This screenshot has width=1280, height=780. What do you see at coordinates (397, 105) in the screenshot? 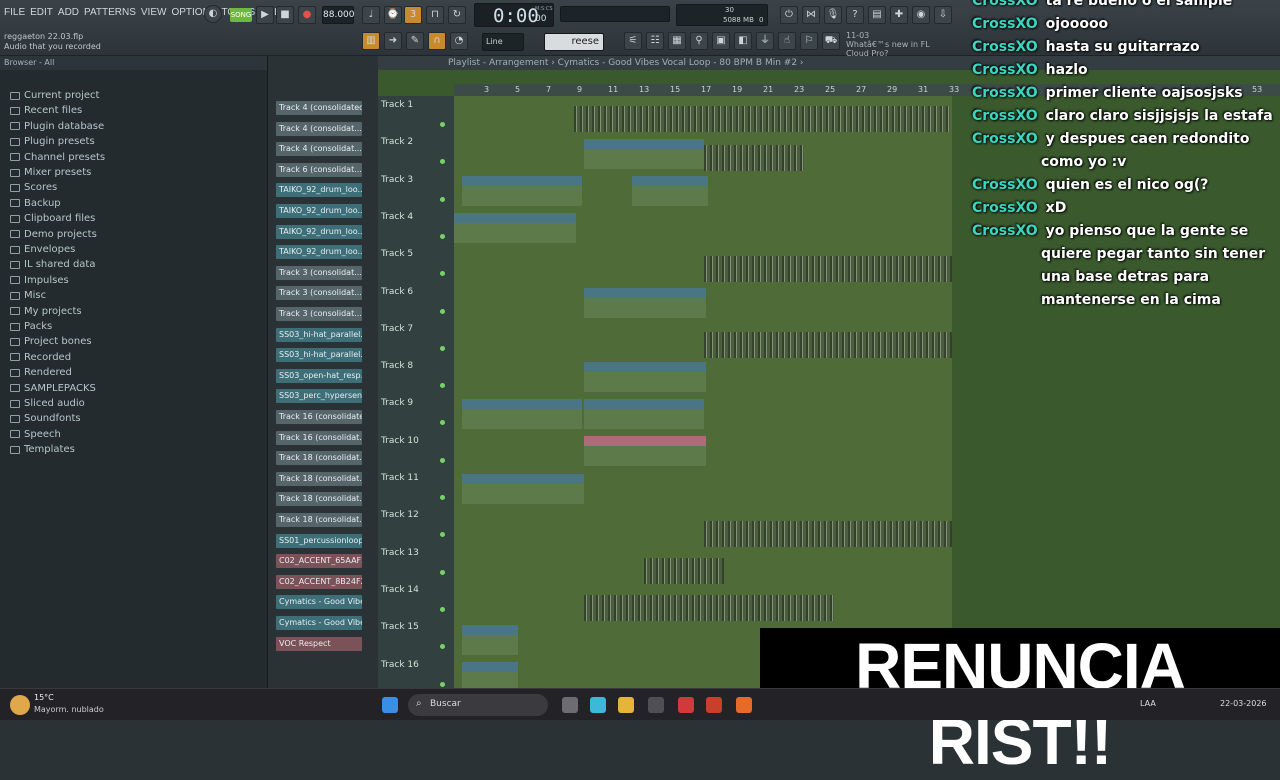
I see `track-label: Track 1` at bounding box center [397, 105].